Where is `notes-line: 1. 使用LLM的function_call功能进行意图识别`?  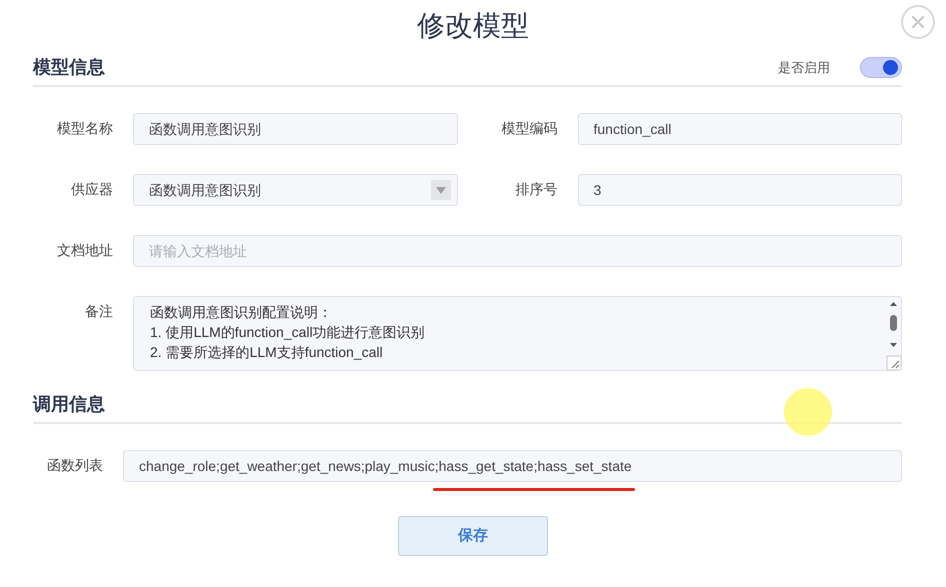
notes-line: 1. 使用LLM的function_call功能进行意图识别 is located at coordinates (288, 332).